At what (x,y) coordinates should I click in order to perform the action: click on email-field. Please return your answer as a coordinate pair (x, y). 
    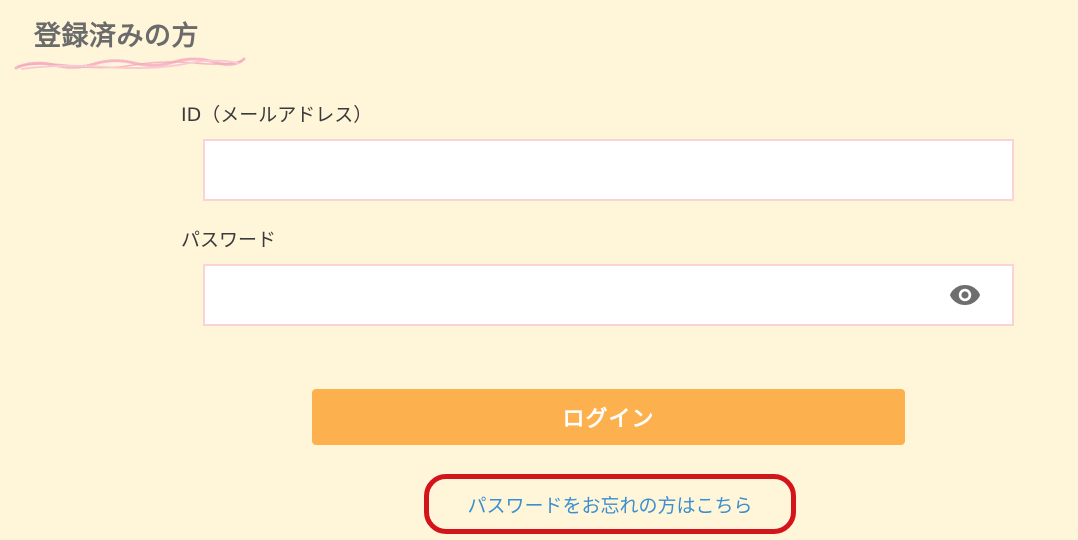
    Looking at the image, I should click on (608, 170).